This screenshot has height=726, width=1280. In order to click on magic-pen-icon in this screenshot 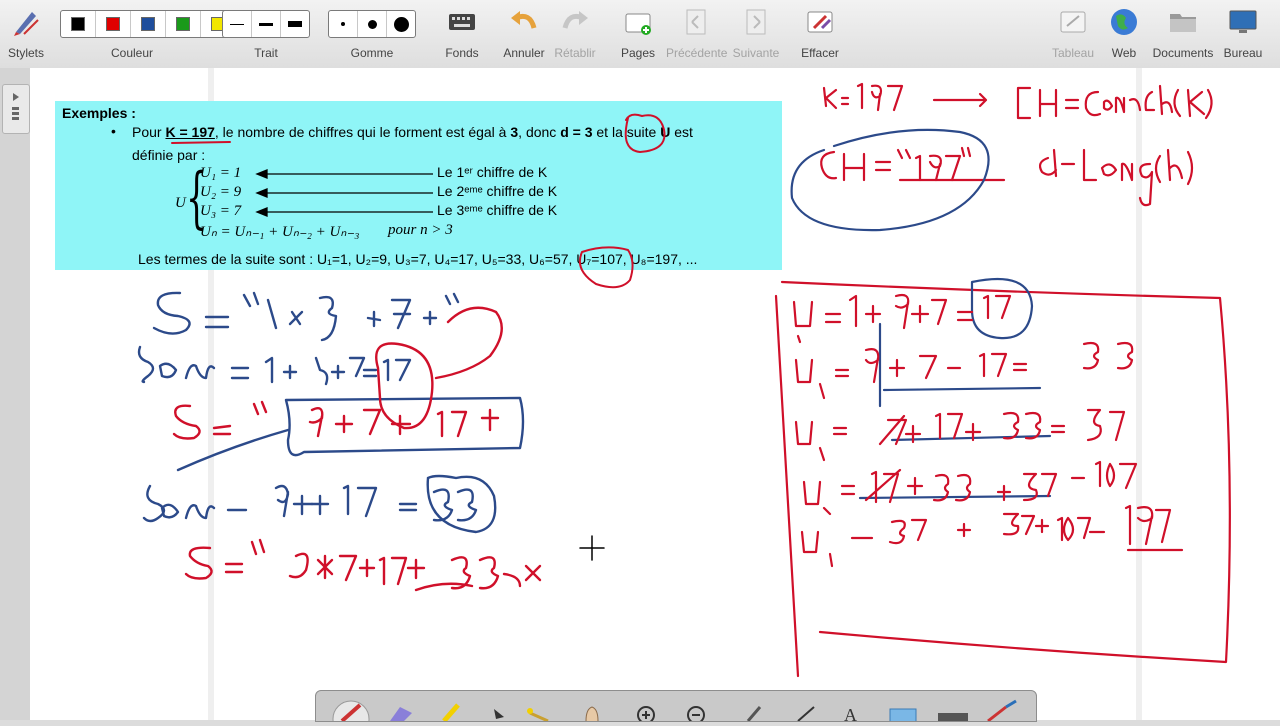, I will do `click(538, 715)`.